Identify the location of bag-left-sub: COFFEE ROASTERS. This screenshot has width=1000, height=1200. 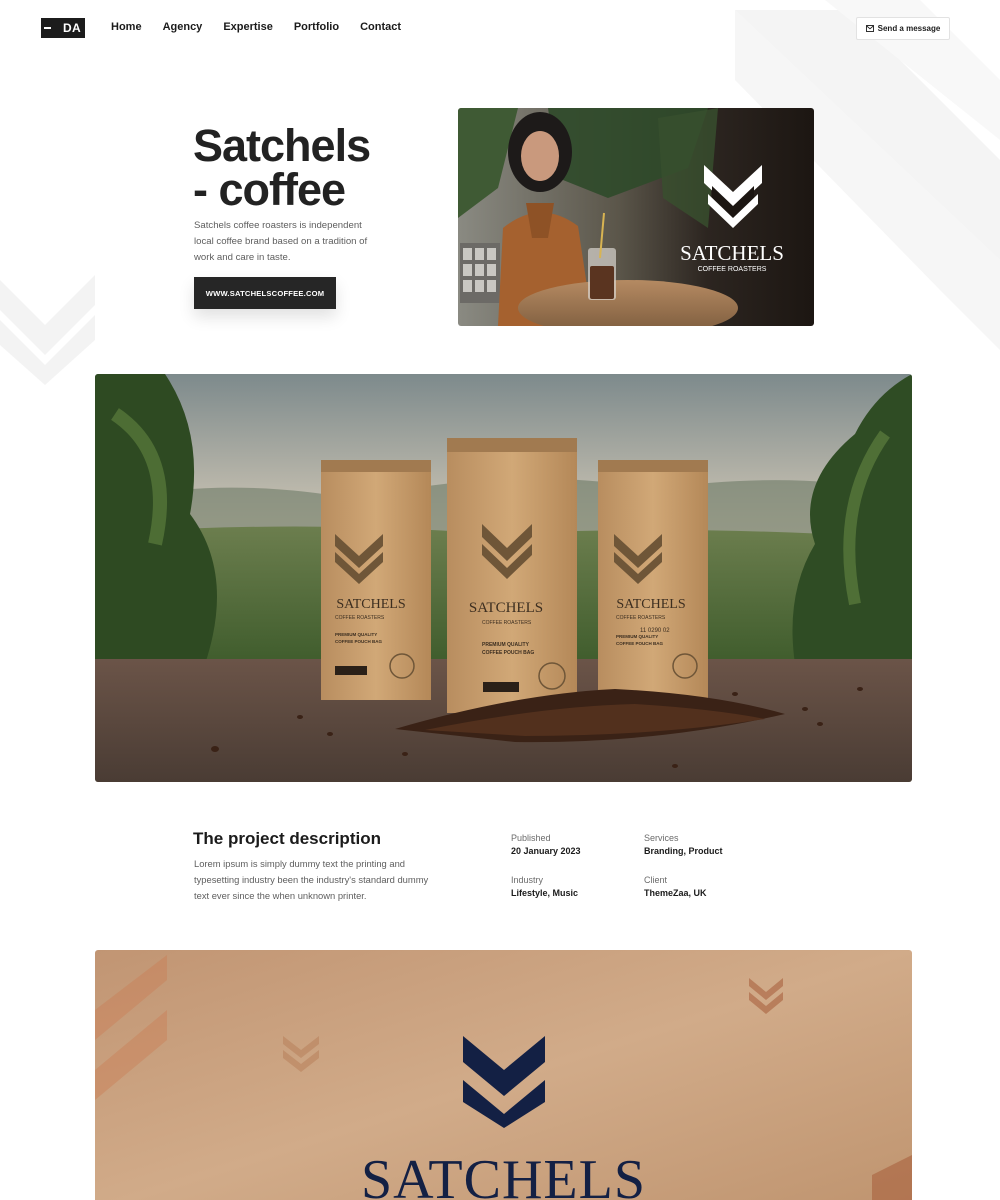
(360, 618).